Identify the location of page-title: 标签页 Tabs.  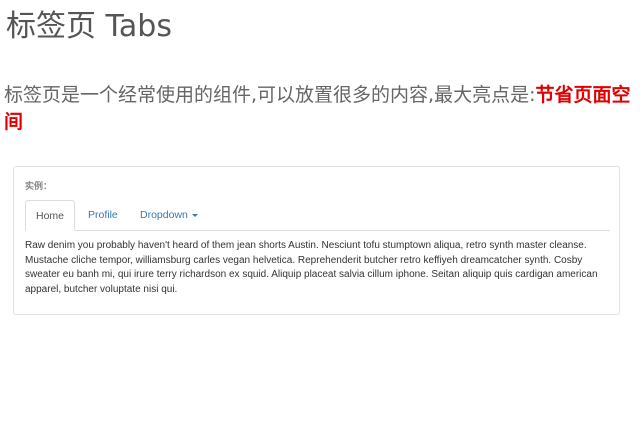
(89, 26).